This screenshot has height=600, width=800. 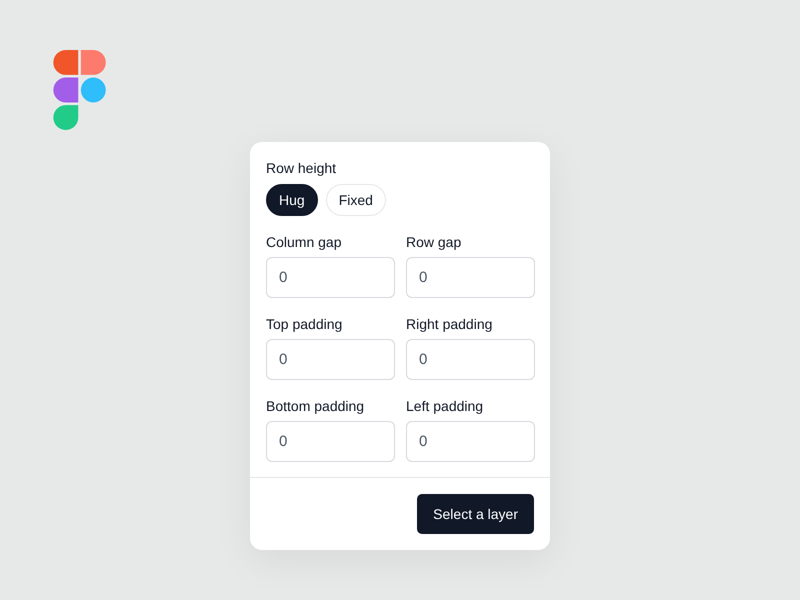 What do you see at coordinates (302, 168) in the screenshot?
I see `field-label: Row height` at bounding box center [302, 168].